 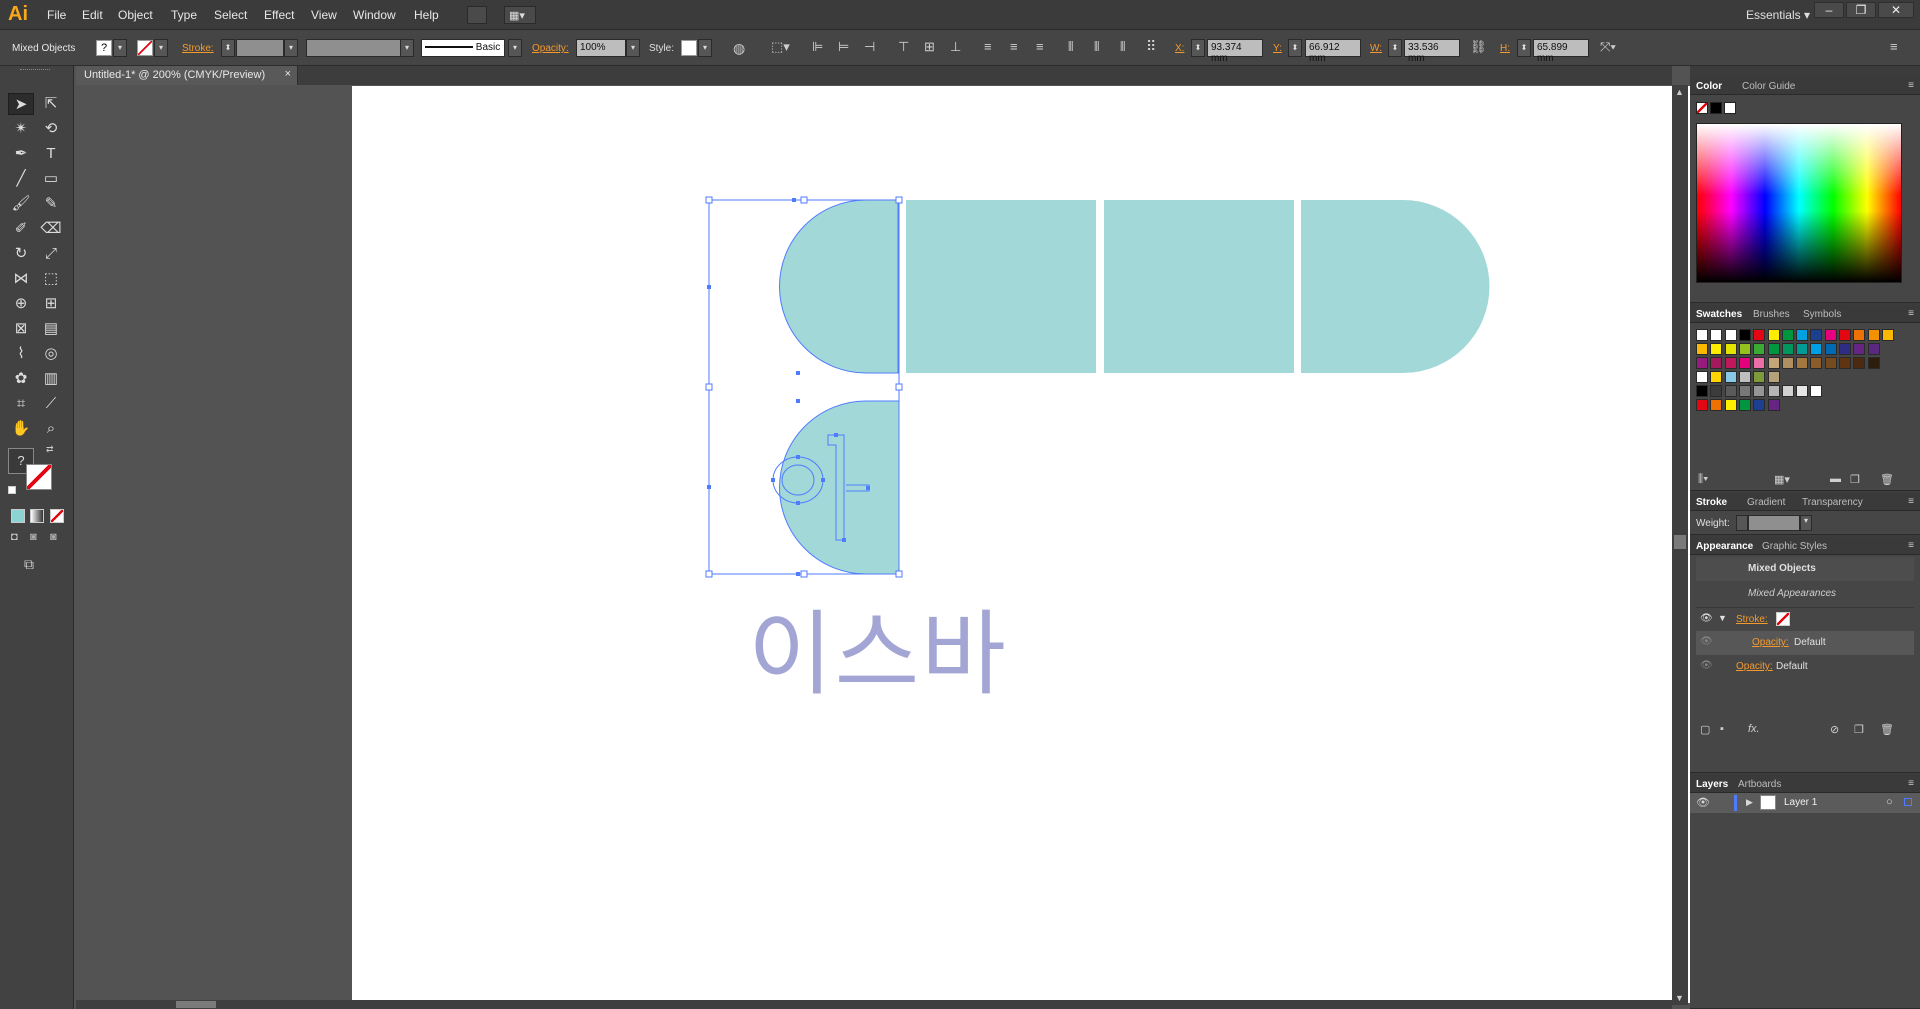 What do you see at coordinates (288, 74) in the screenshot?
I see `close-tab-icon: ×` at bounding box center [288, 74].